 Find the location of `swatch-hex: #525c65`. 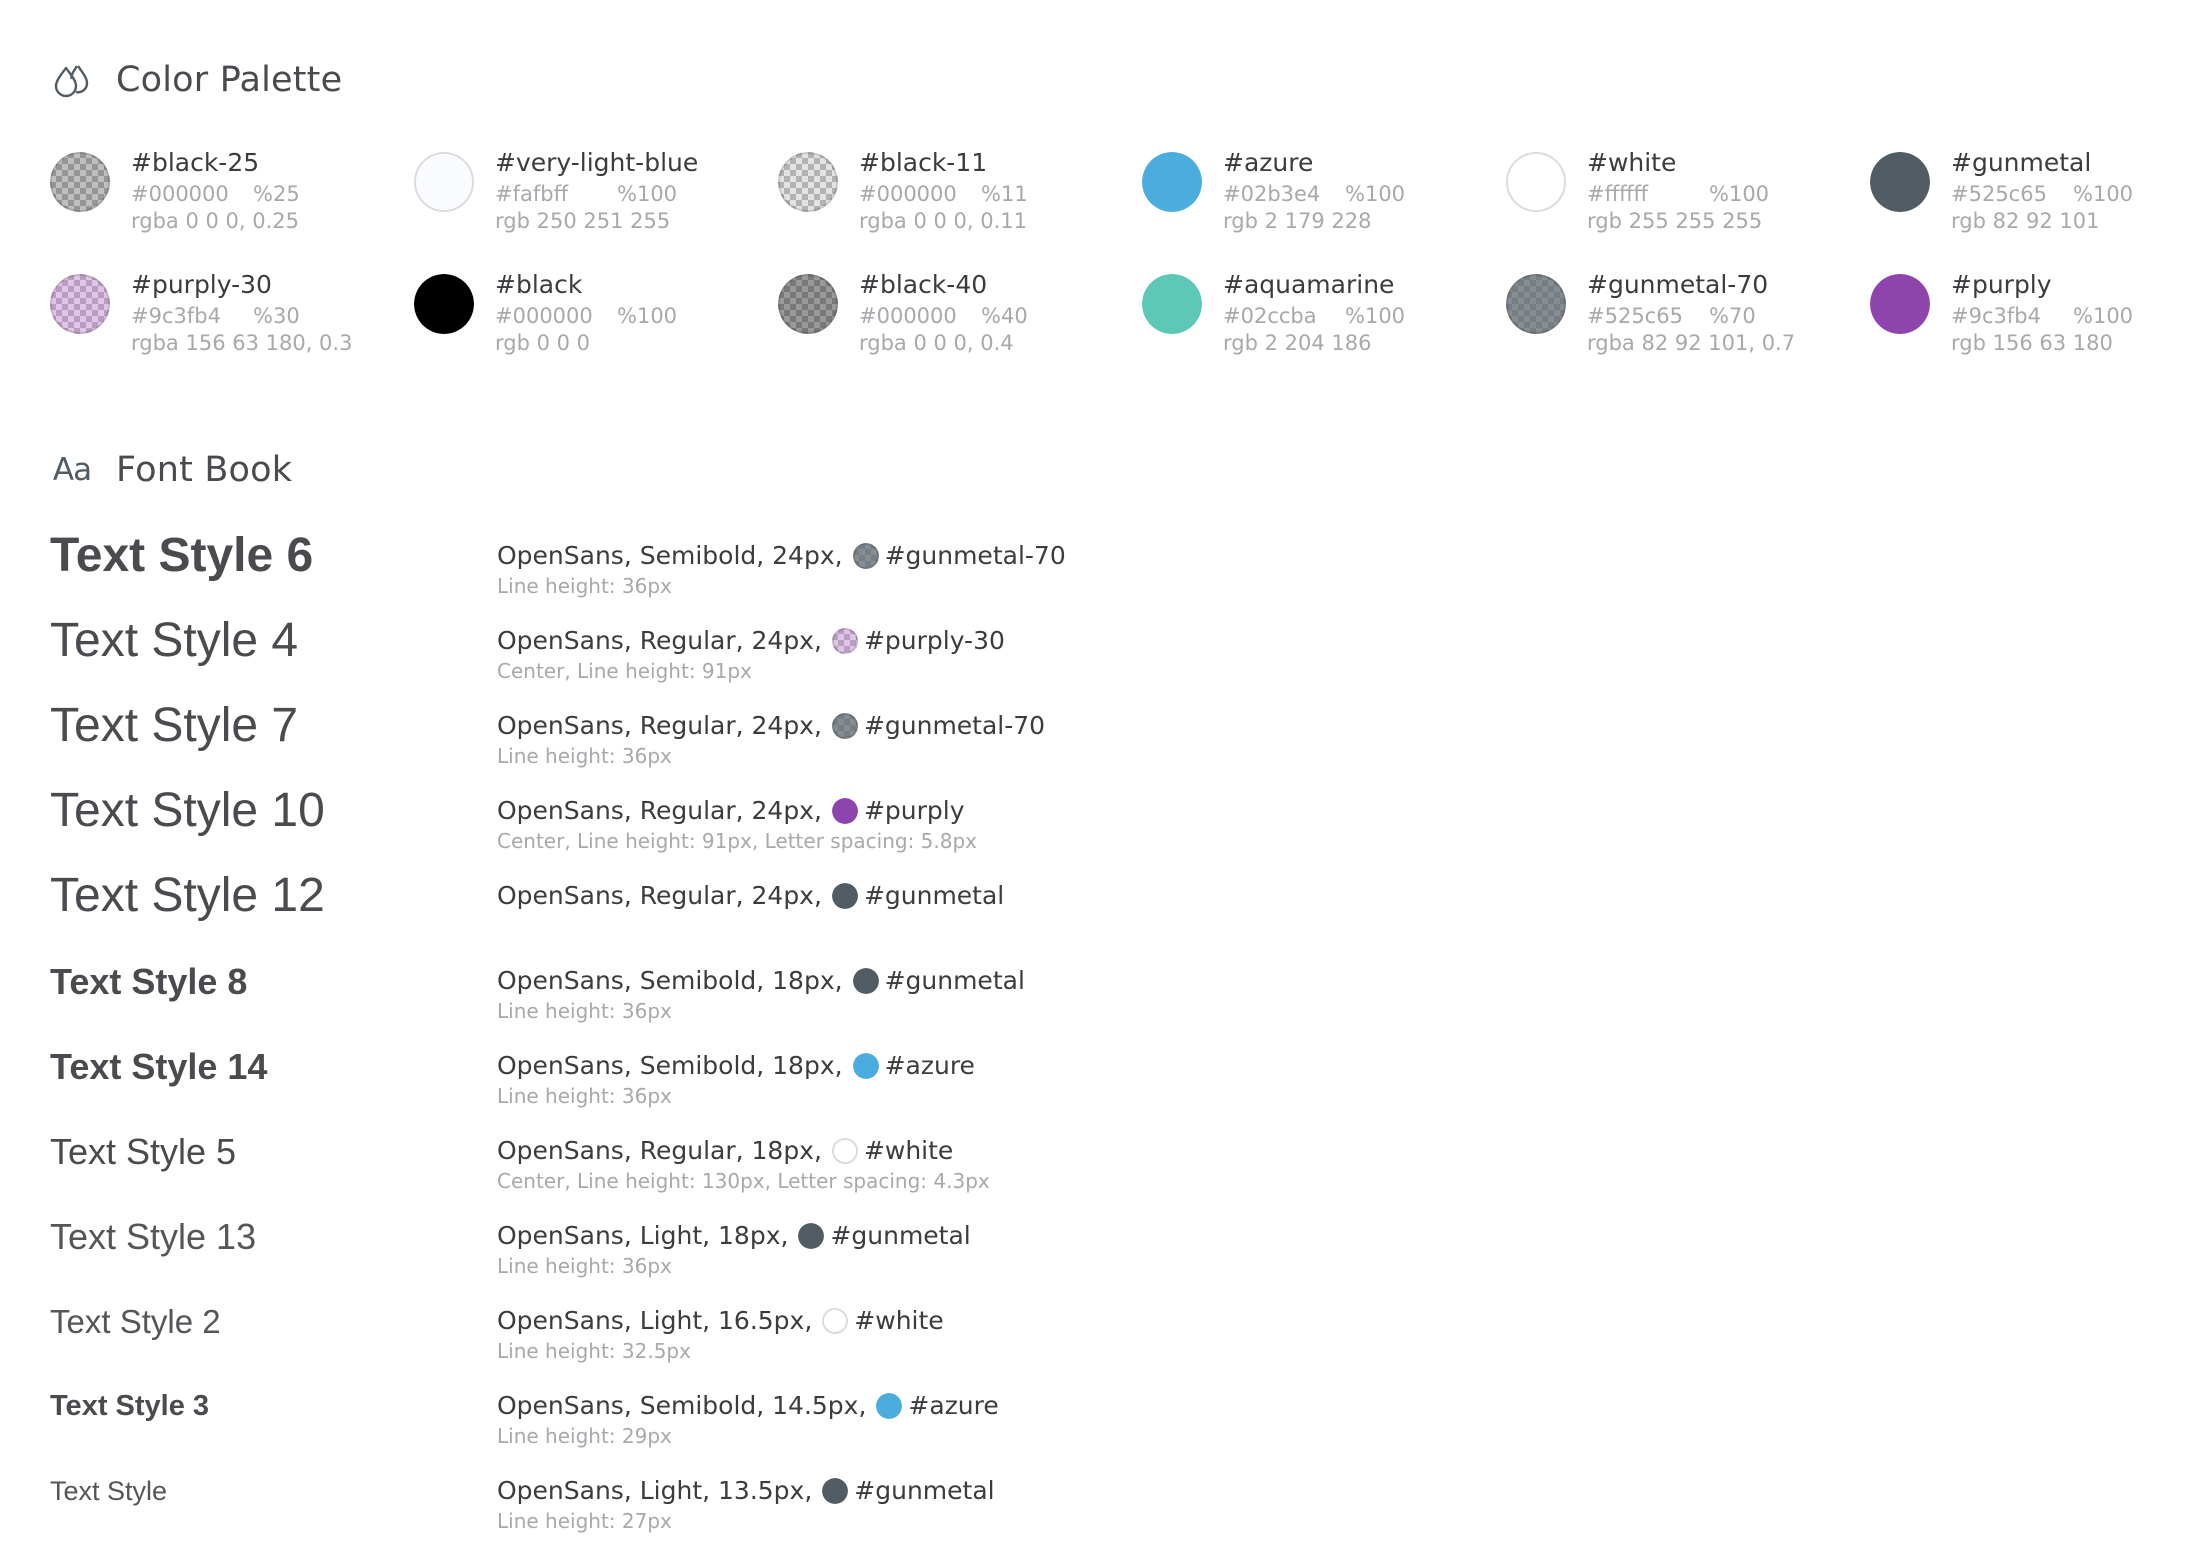

swatch-hex: #525c65 is located at coordinates (1999, 194).